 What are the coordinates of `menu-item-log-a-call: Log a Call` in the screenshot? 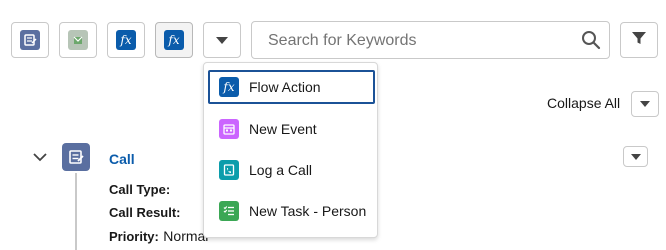 It's located at (291, 170).